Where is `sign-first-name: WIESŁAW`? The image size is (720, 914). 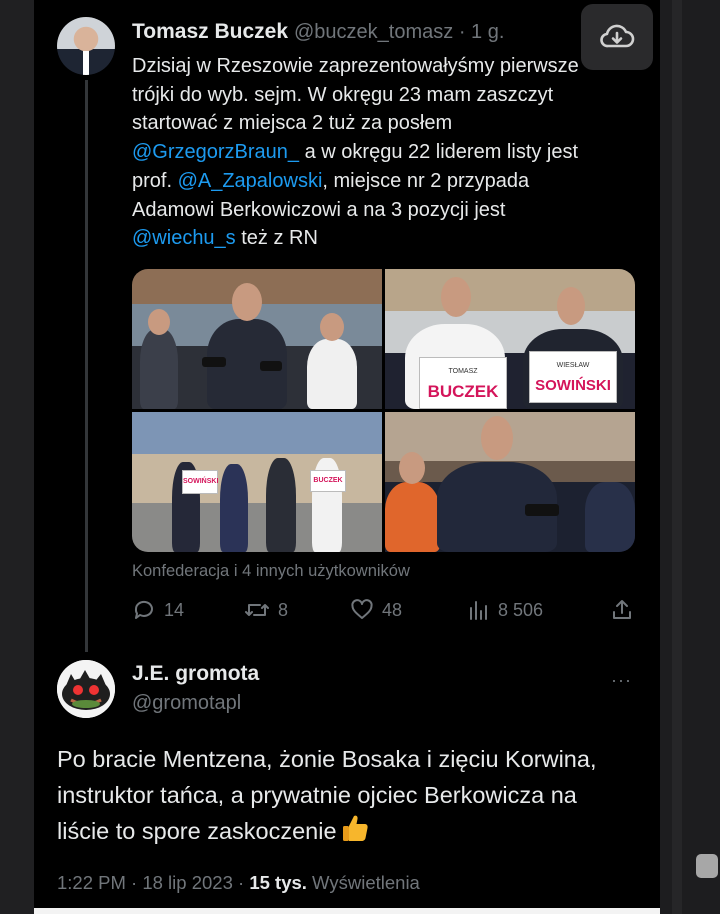 sign-first-name: WIESŁAW is located at coordinates (573, 365).